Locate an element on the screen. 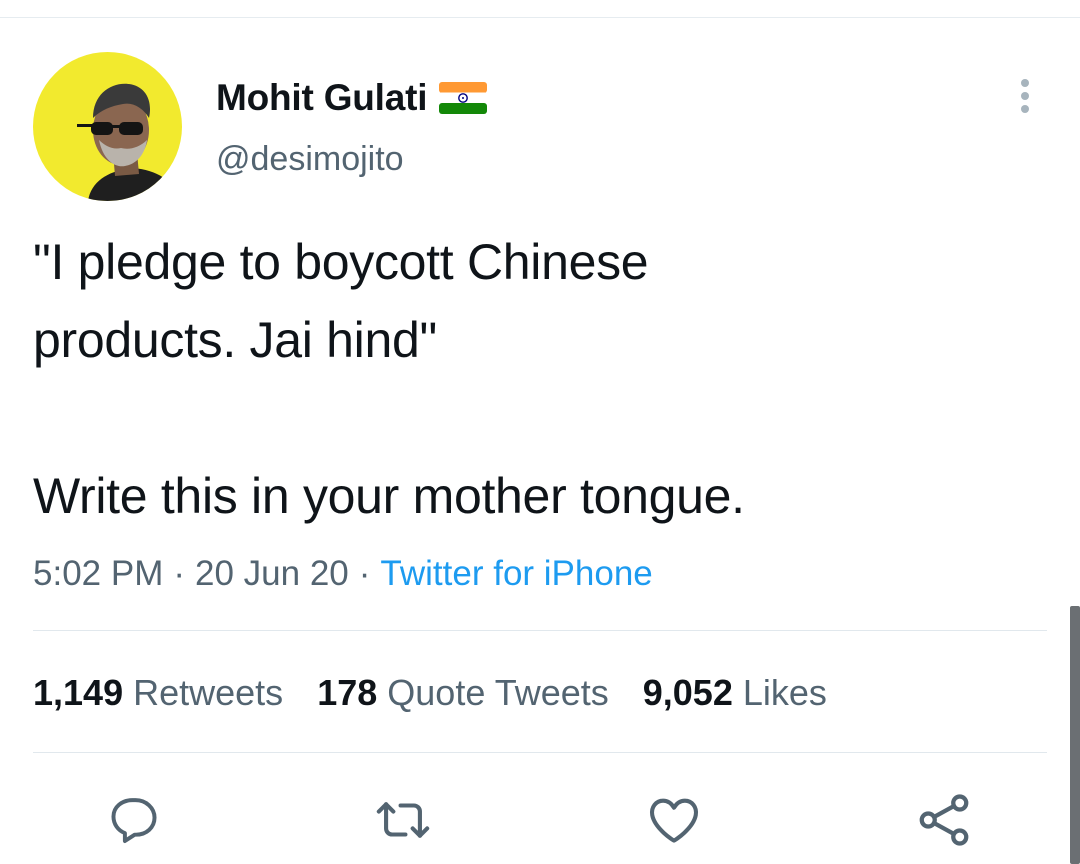  avatar-photo-icon is located at coordinates (107, 126).